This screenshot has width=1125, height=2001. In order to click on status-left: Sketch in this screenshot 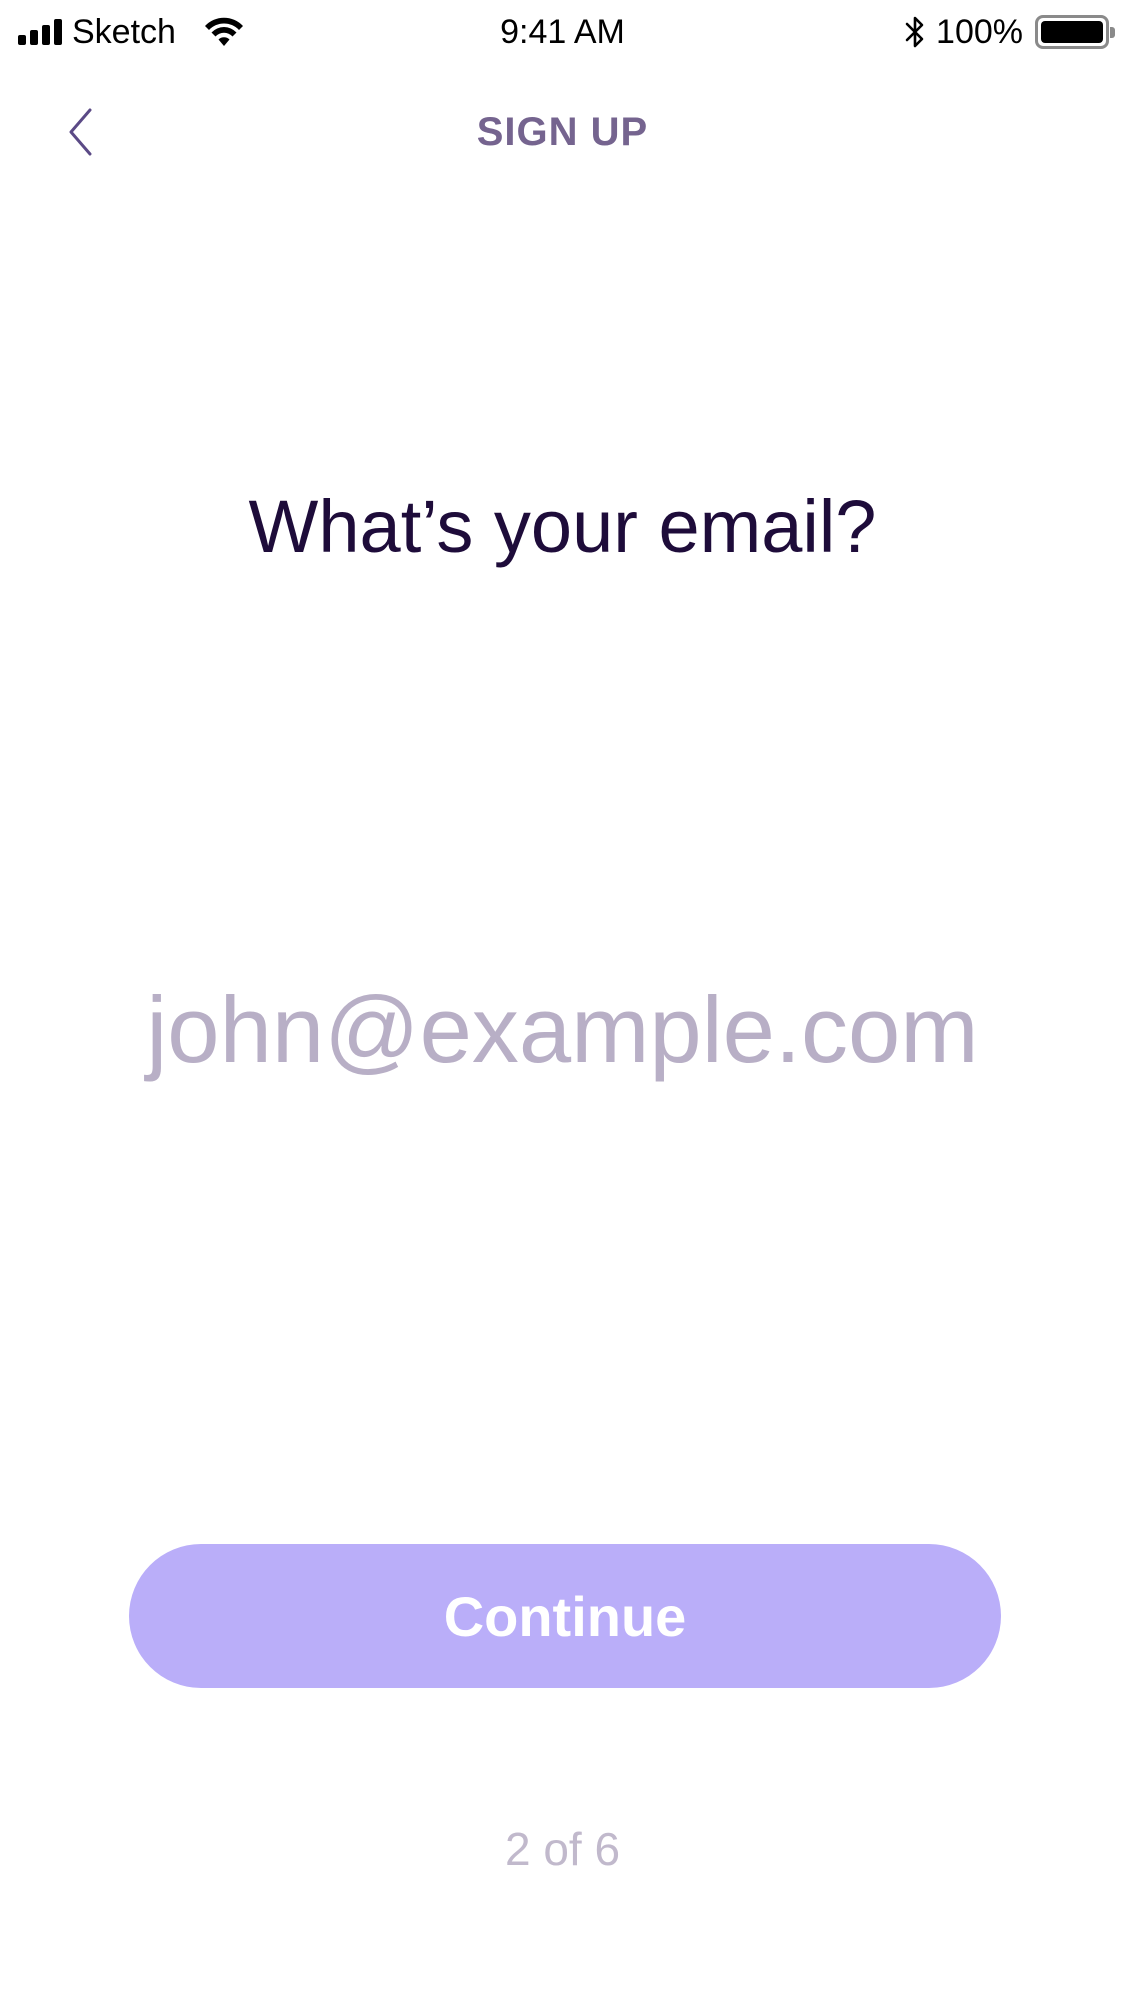, I will do `click(132, 32)`.